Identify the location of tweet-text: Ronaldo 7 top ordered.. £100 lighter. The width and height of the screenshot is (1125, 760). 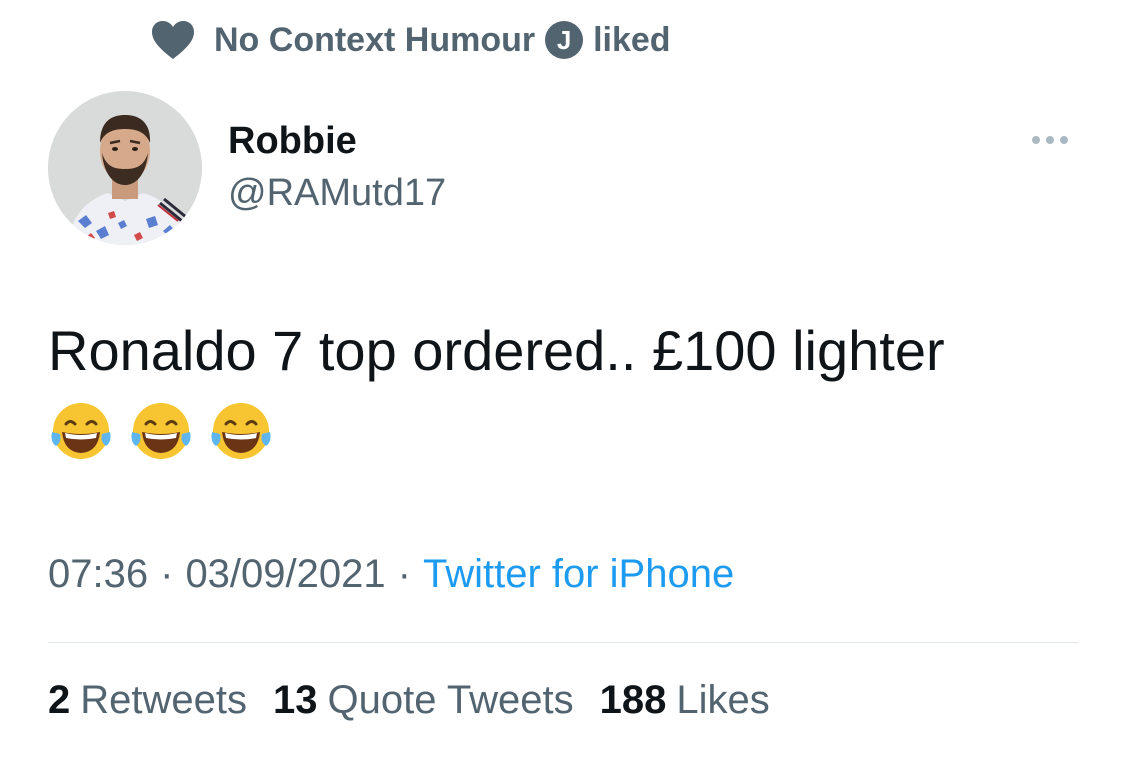
(496, 350).